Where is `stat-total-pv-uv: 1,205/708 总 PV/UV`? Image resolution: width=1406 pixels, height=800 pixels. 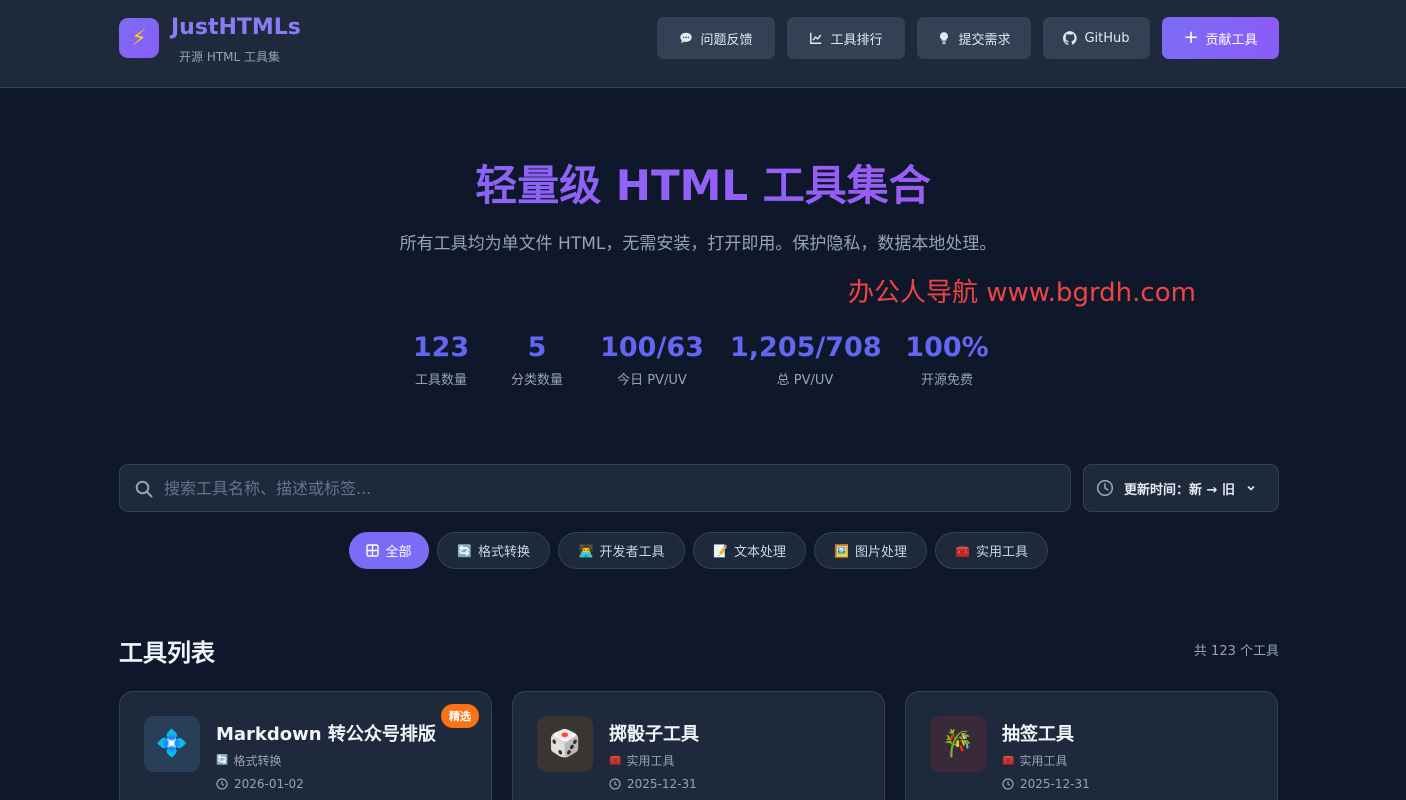 stat-total-pv-uv: 1,205/708 总 PV/UV is located at coordinates (806, 360).